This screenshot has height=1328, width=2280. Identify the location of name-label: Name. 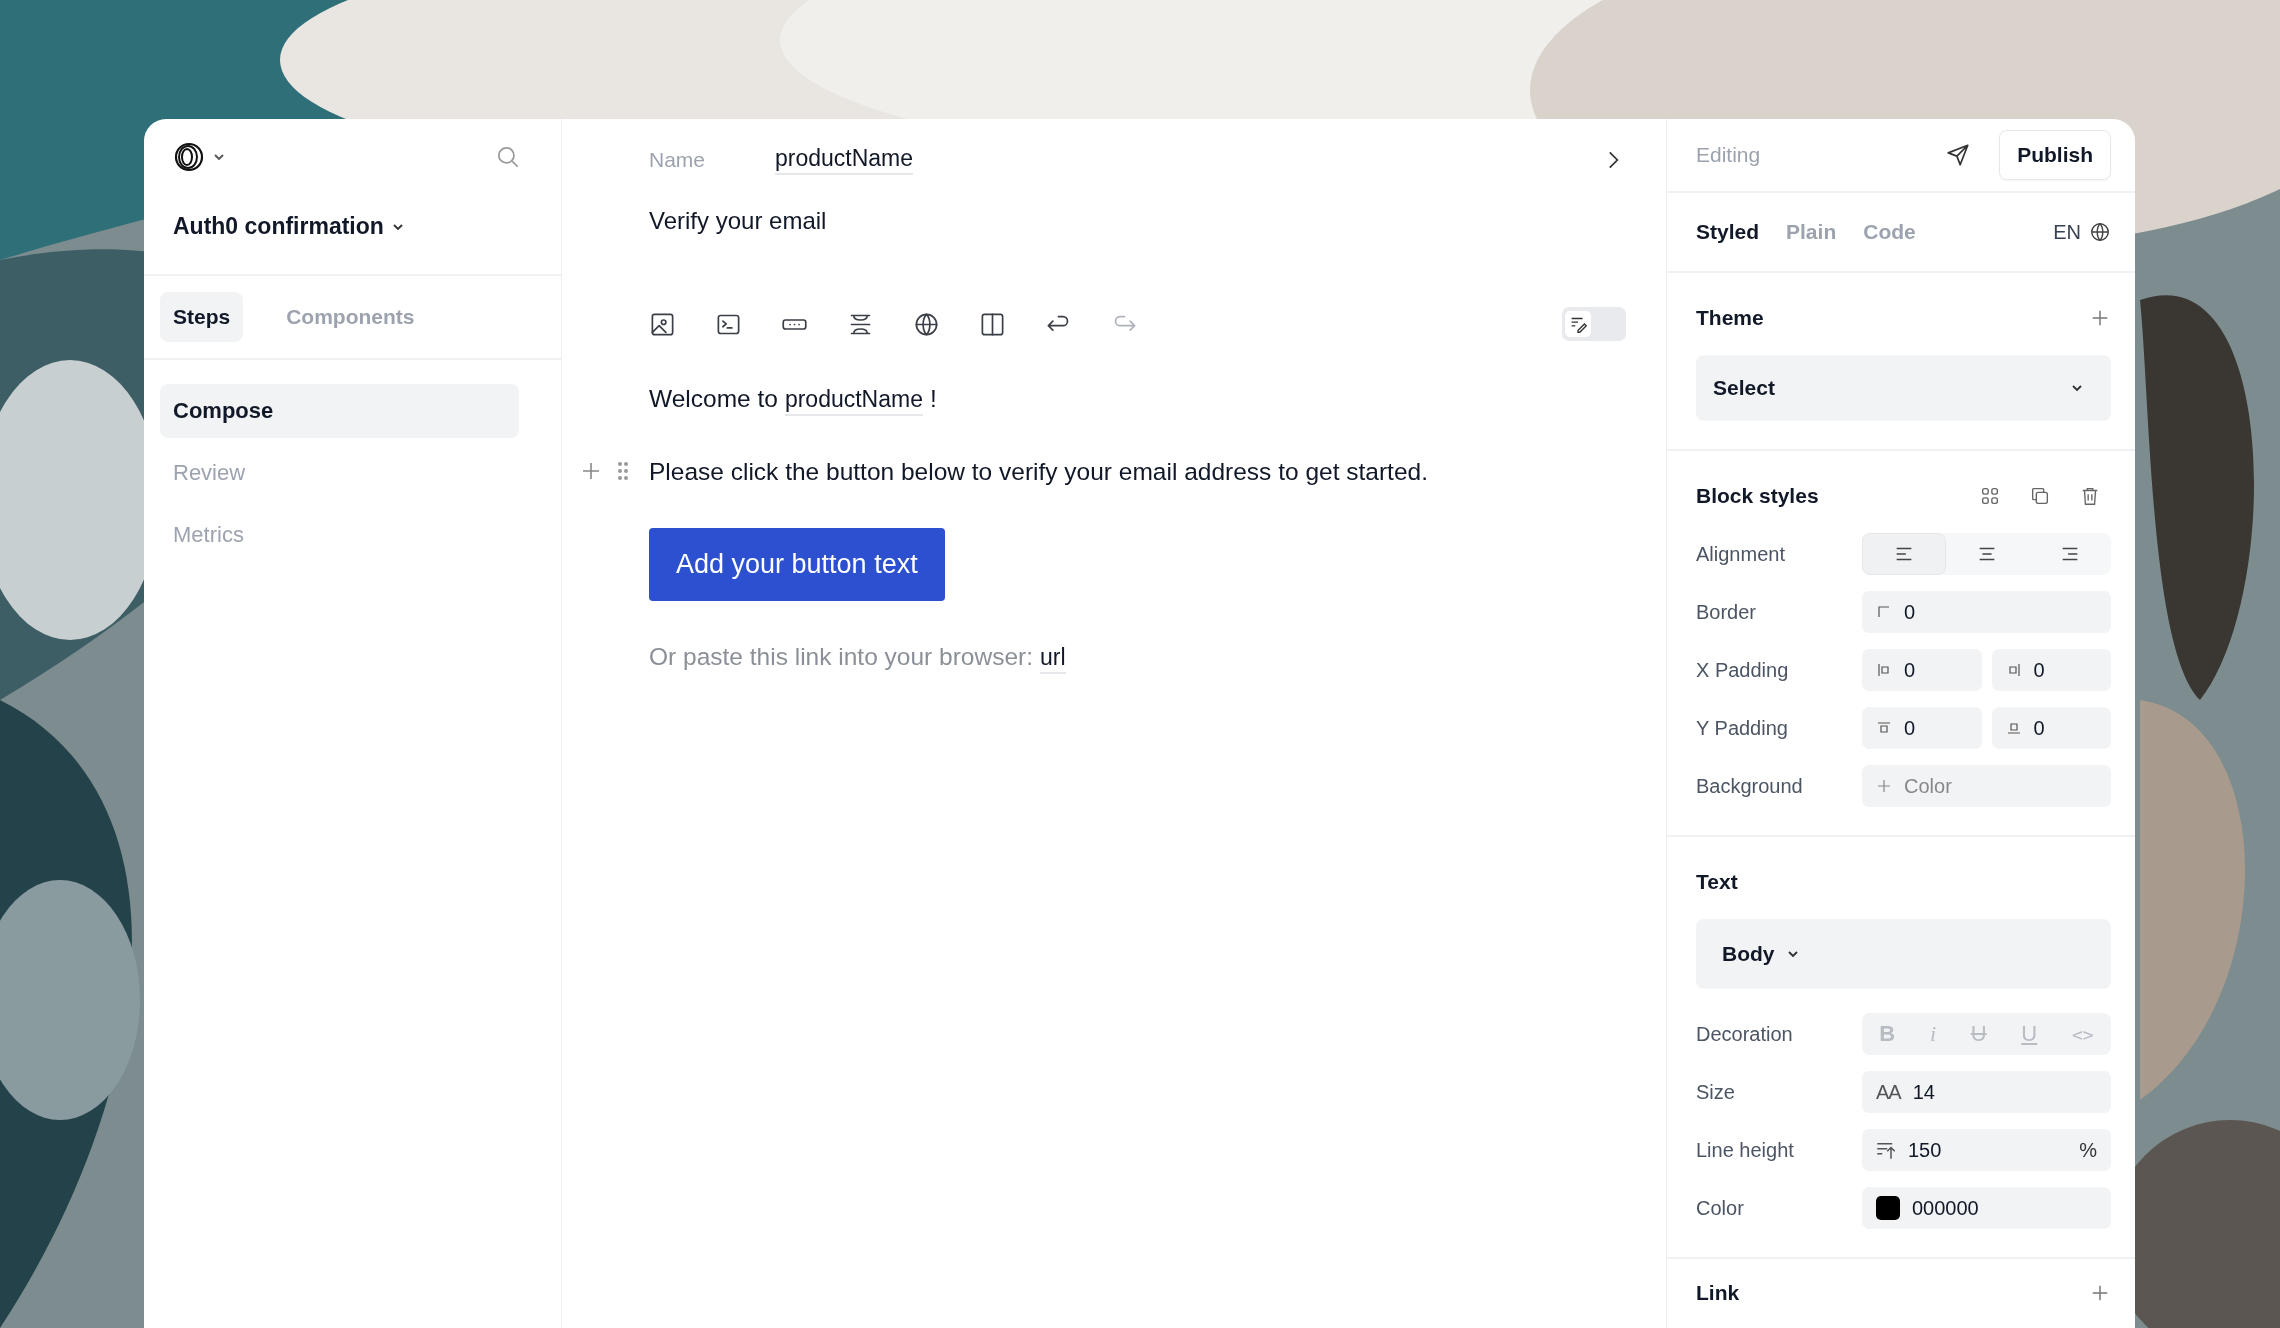
(678, 160).